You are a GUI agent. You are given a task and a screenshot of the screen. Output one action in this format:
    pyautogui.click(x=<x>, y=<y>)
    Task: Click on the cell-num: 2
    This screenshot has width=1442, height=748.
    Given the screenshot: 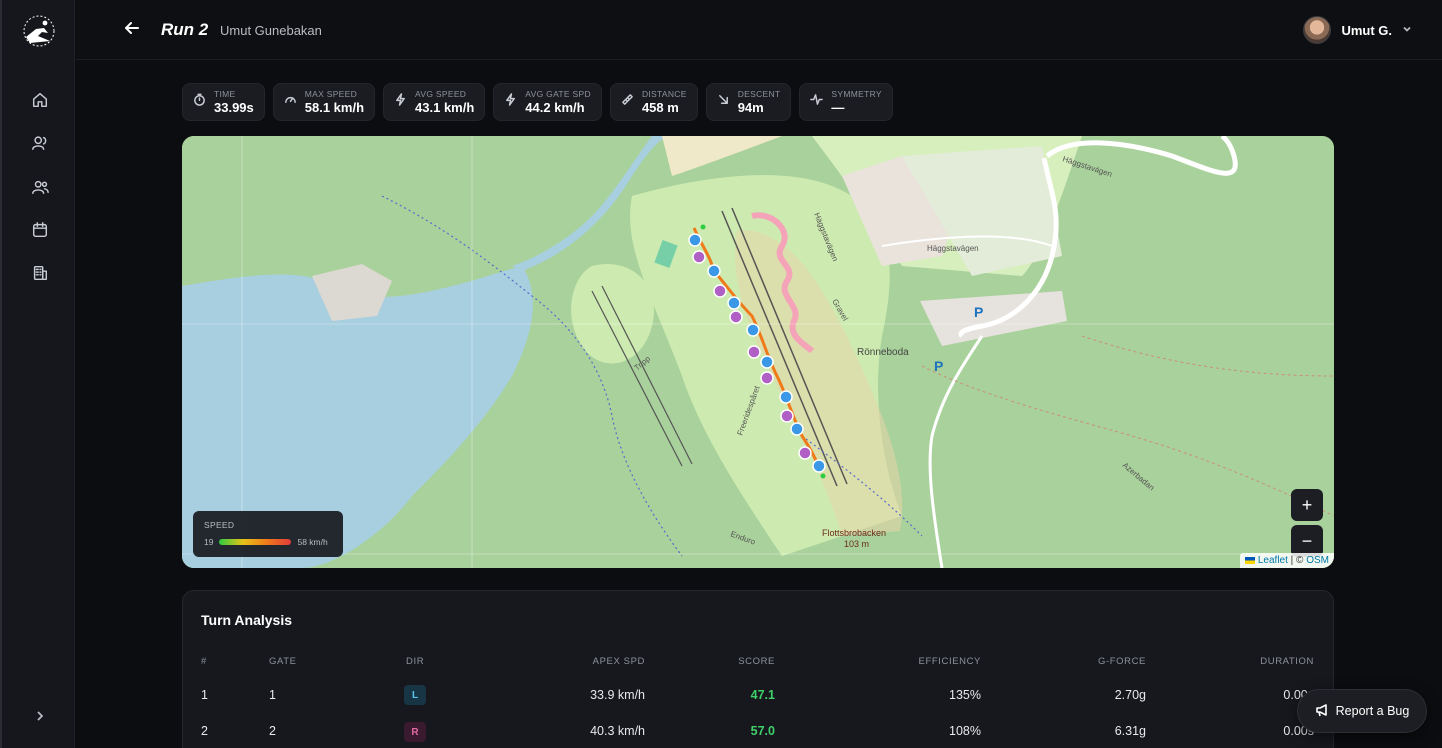 What is the action you would take?
    pyautogui.click(x=204, y=731)
    